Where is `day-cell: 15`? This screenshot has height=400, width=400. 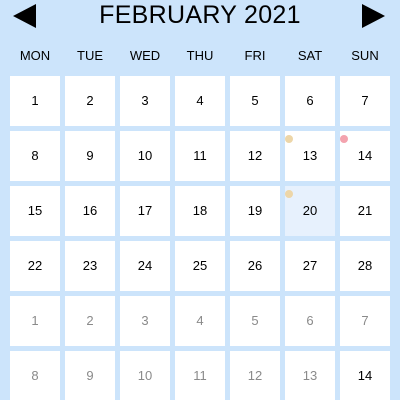 day-cell: 15 is located at coordinates (35, 211).